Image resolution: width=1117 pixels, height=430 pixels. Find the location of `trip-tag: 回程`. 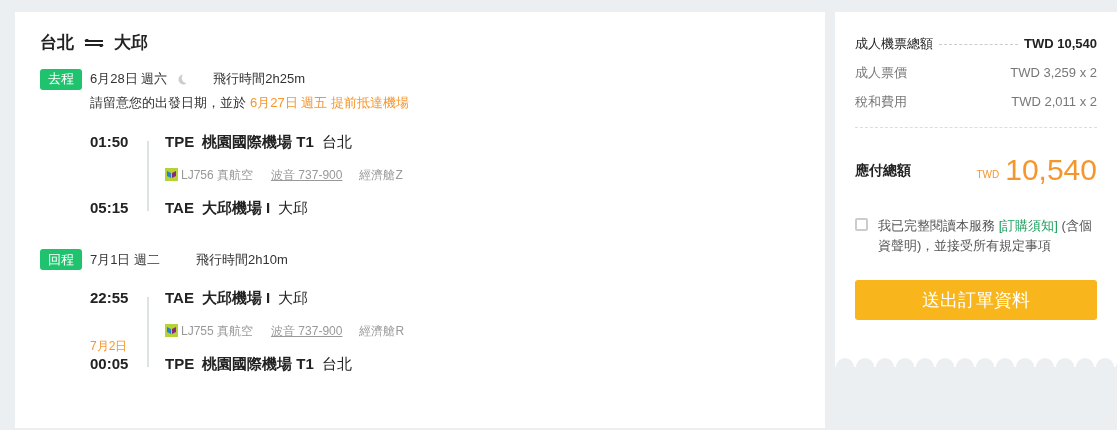

trip-tag: 回程 is located at coordinates (61, 259).